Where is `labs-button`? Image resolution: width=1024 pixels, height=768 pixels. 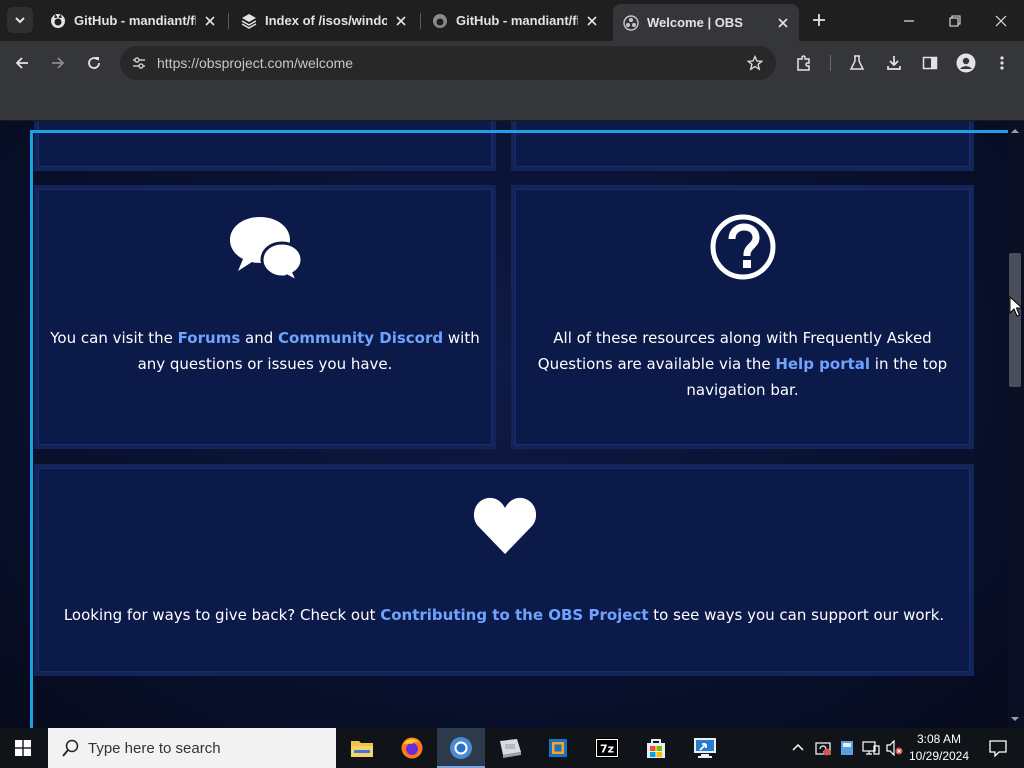 labs-button is located at coordinates (857, 63).